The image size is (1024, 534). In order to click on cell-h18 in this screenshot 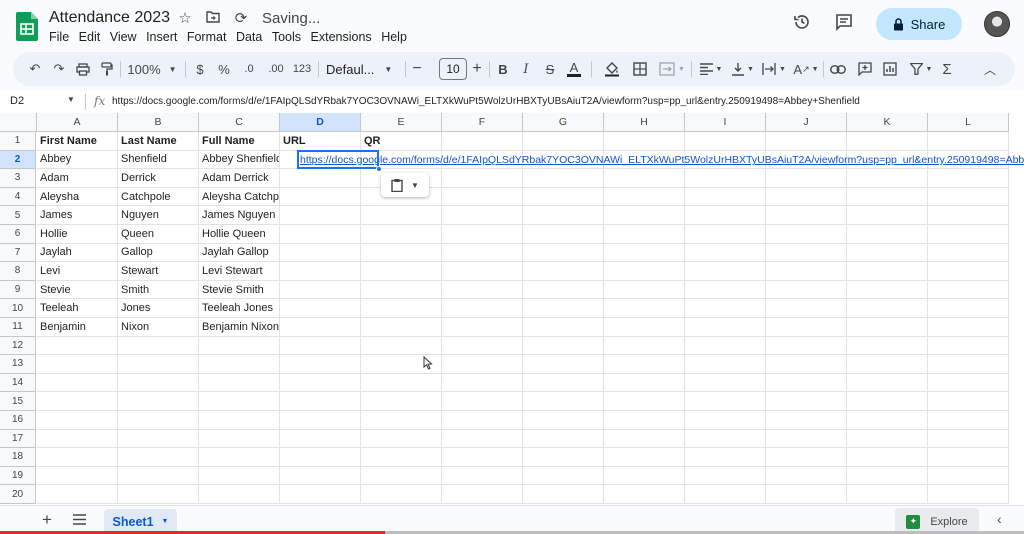, I will do `click(644, 457)`.